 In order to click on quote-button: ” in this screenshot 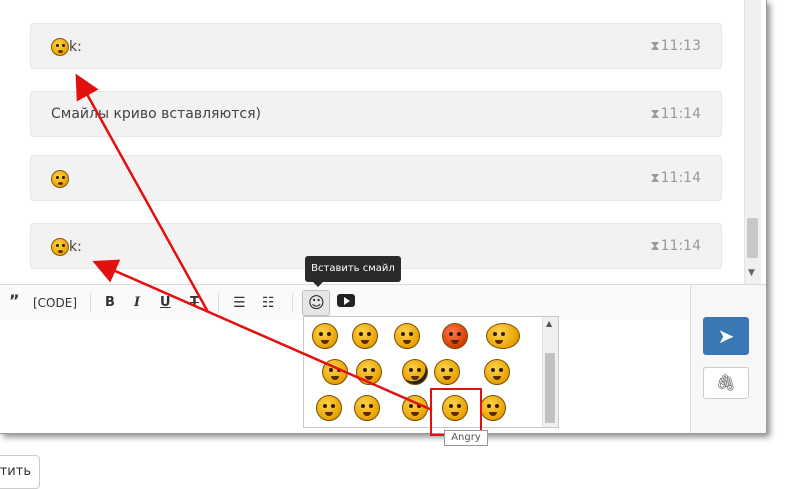, I will do `click(14, 300)`.